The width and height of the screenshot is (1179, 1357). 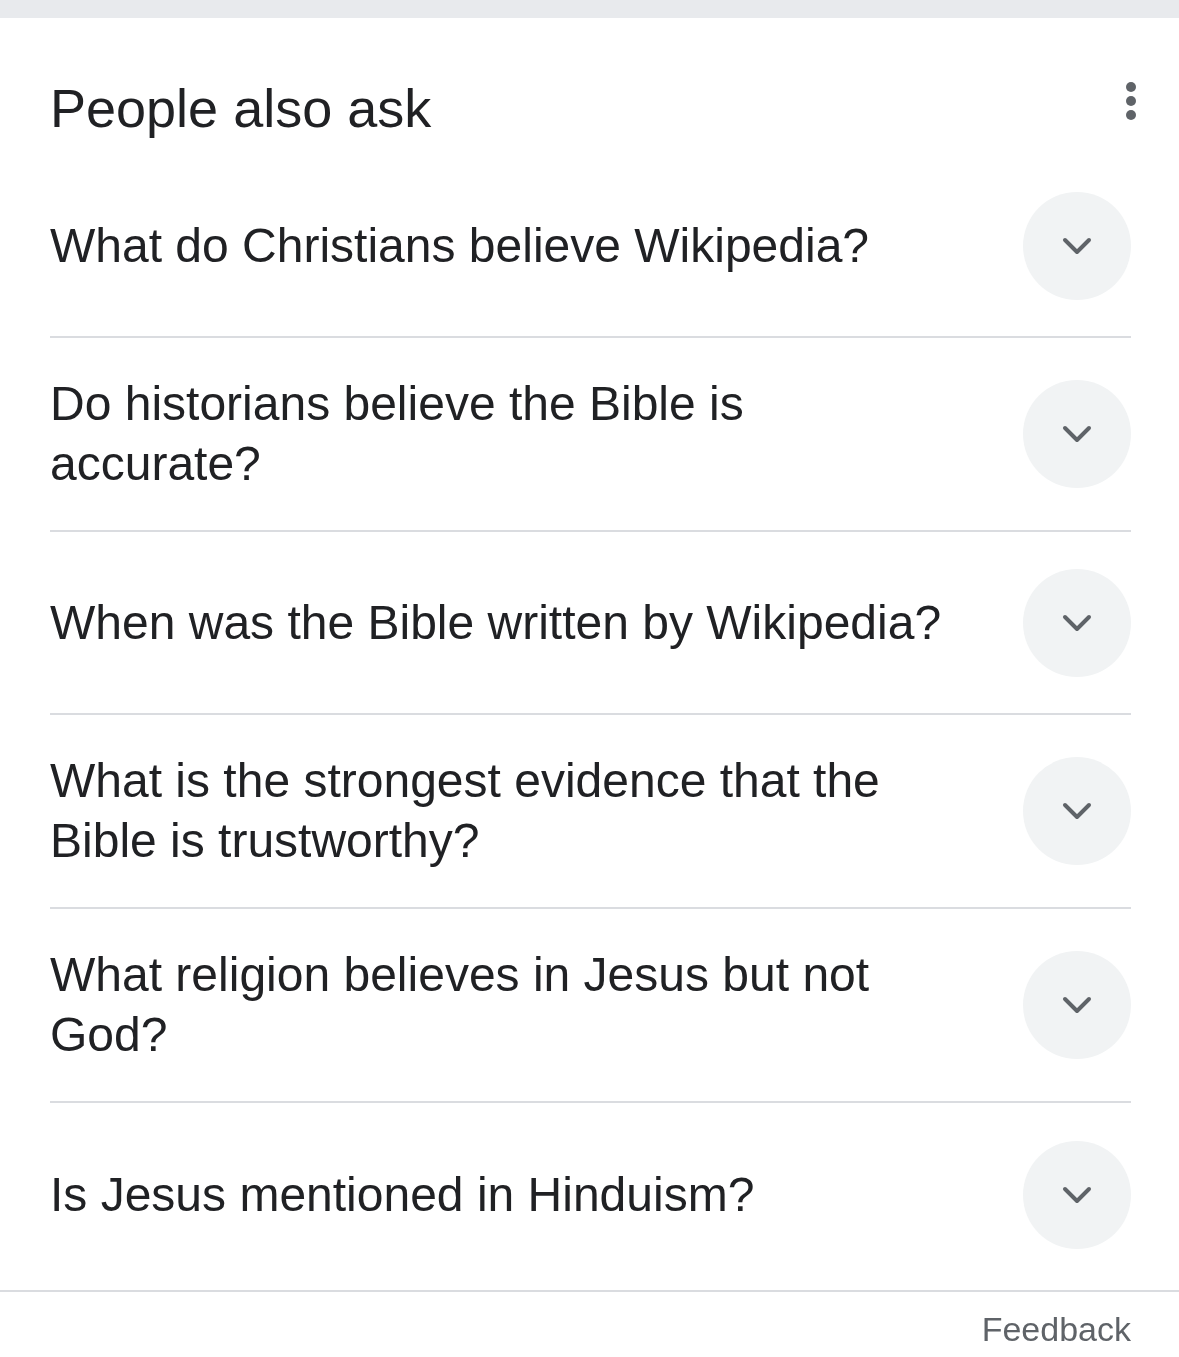 I want to click on question-text: Do historians believe the Bible is accurate?, so click(x=502, y=434).